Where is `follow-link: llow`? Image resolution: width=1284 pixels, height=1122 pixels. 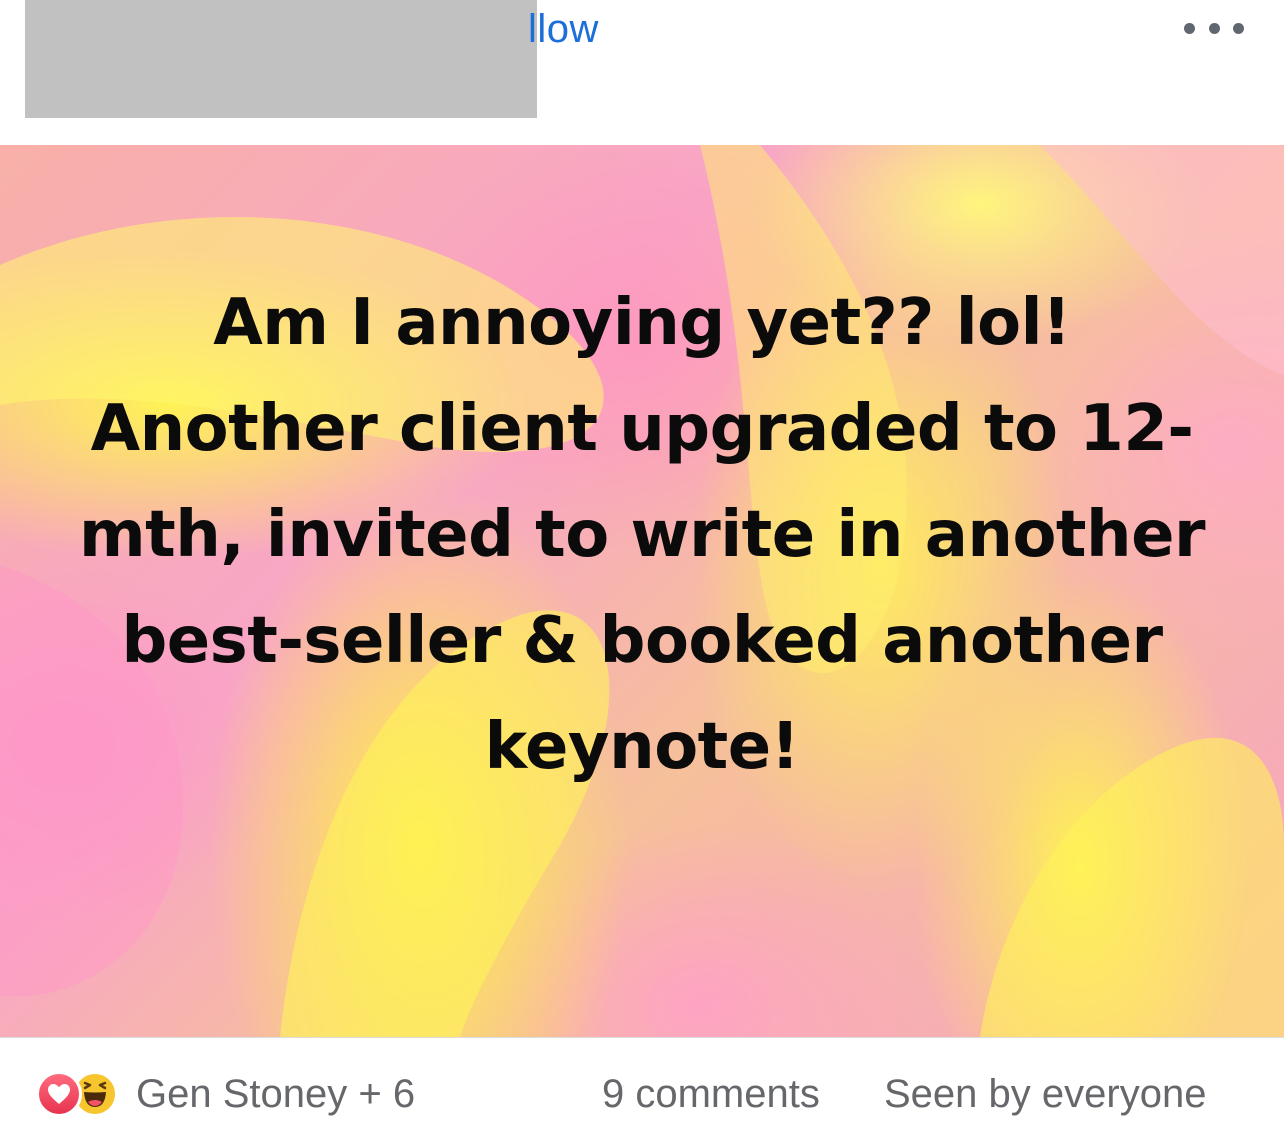 follow-link: llow is located at coordinates (563, 29).